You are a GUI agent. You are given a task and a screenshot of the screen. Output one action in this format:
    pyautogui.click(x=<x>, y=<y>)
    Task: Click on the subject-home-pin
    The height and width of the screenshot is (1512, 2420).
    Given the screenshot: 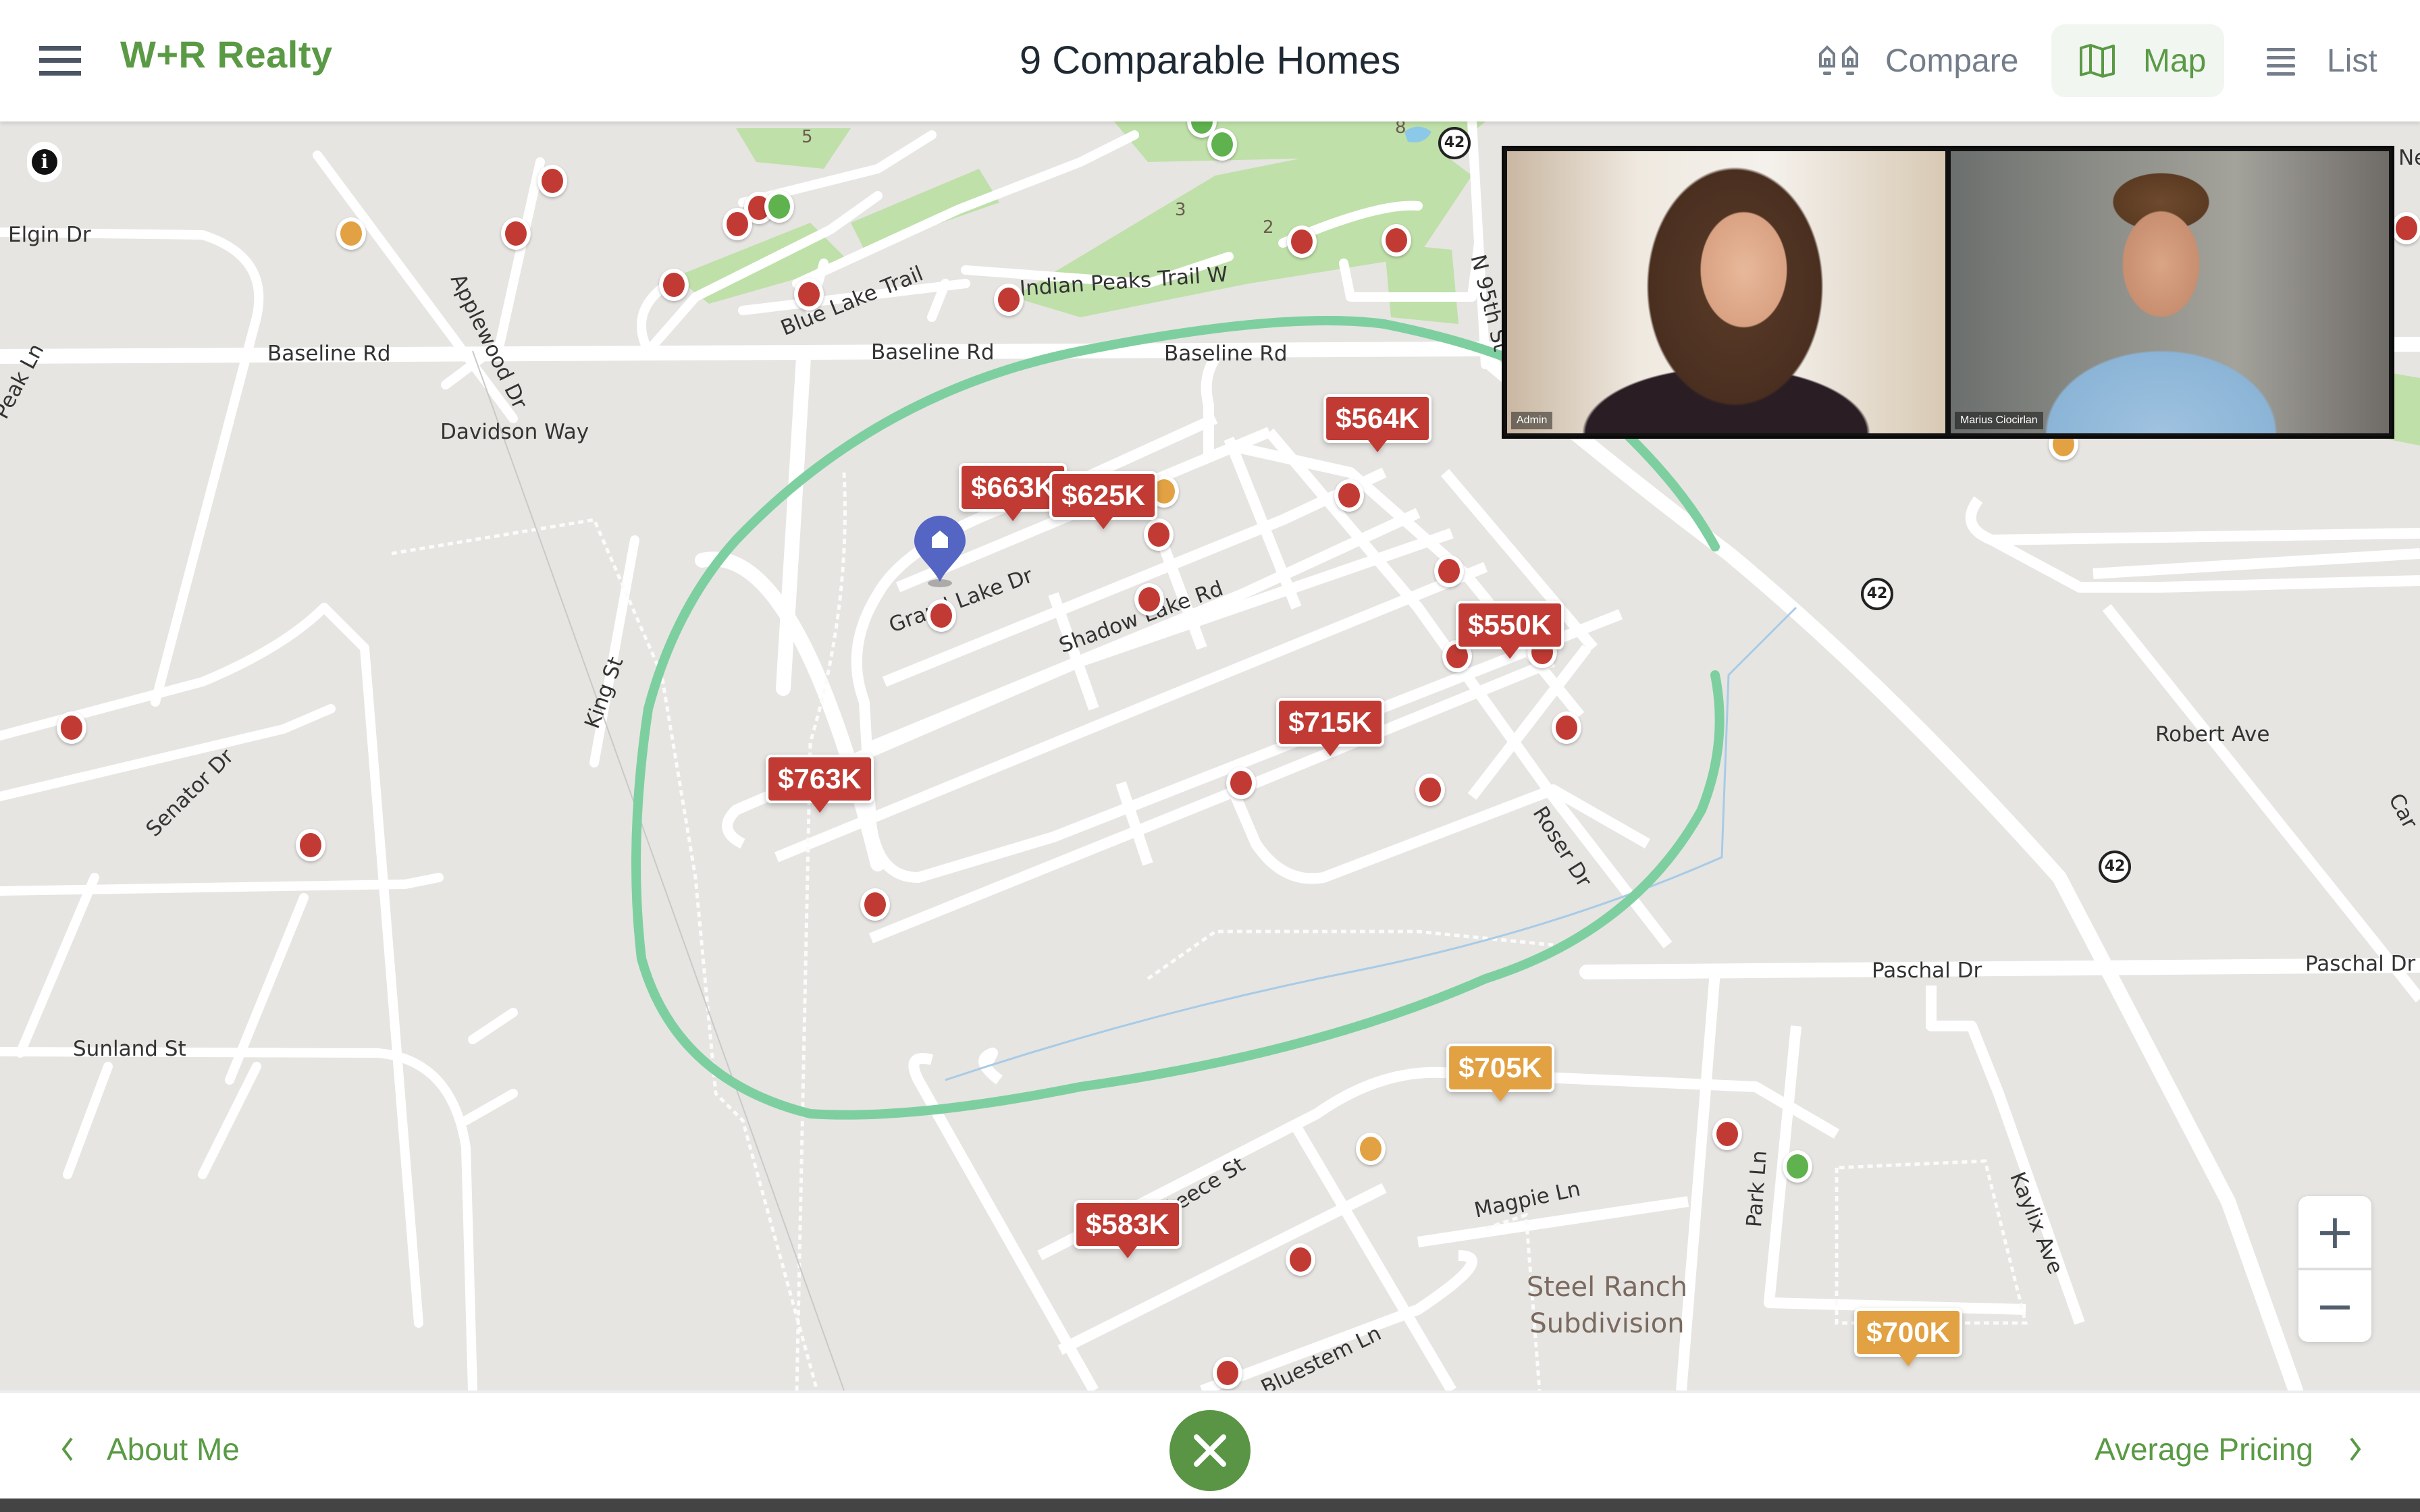 What is the action you would take?
    pyautogui.click(x=940, y=553)
    